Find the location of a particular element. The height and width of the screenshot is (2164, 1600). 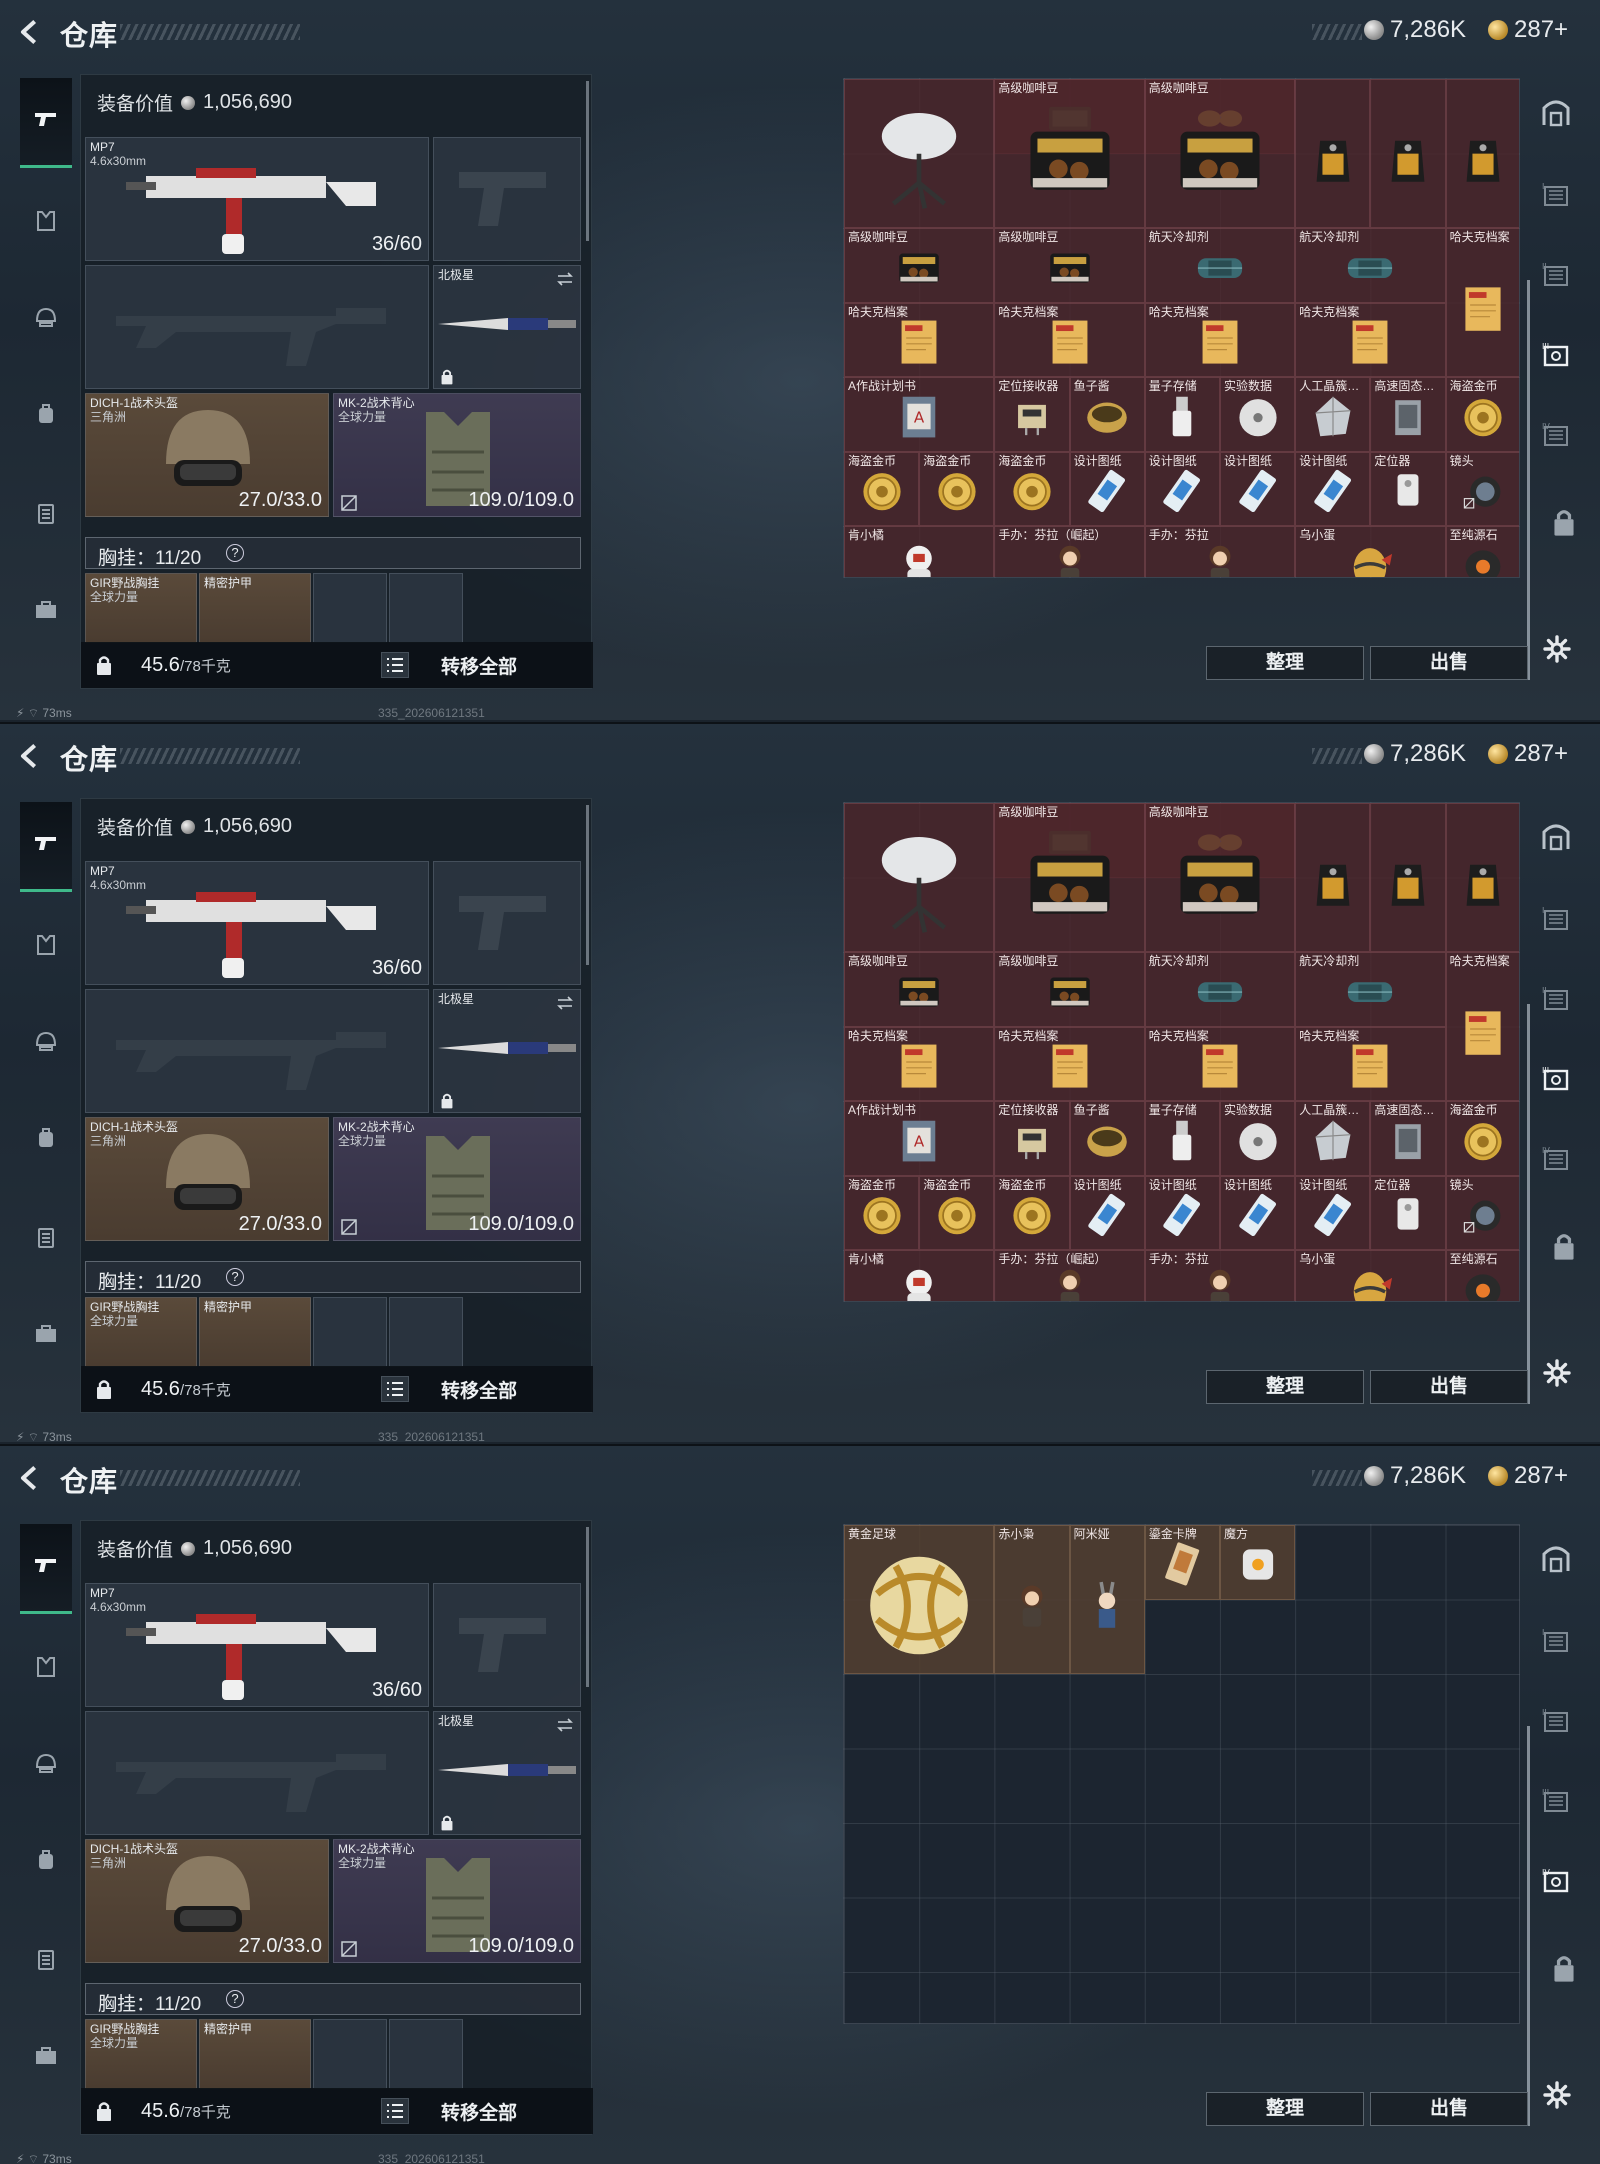

stash-item: 定位器 is located at coordinates (1408, 1212).